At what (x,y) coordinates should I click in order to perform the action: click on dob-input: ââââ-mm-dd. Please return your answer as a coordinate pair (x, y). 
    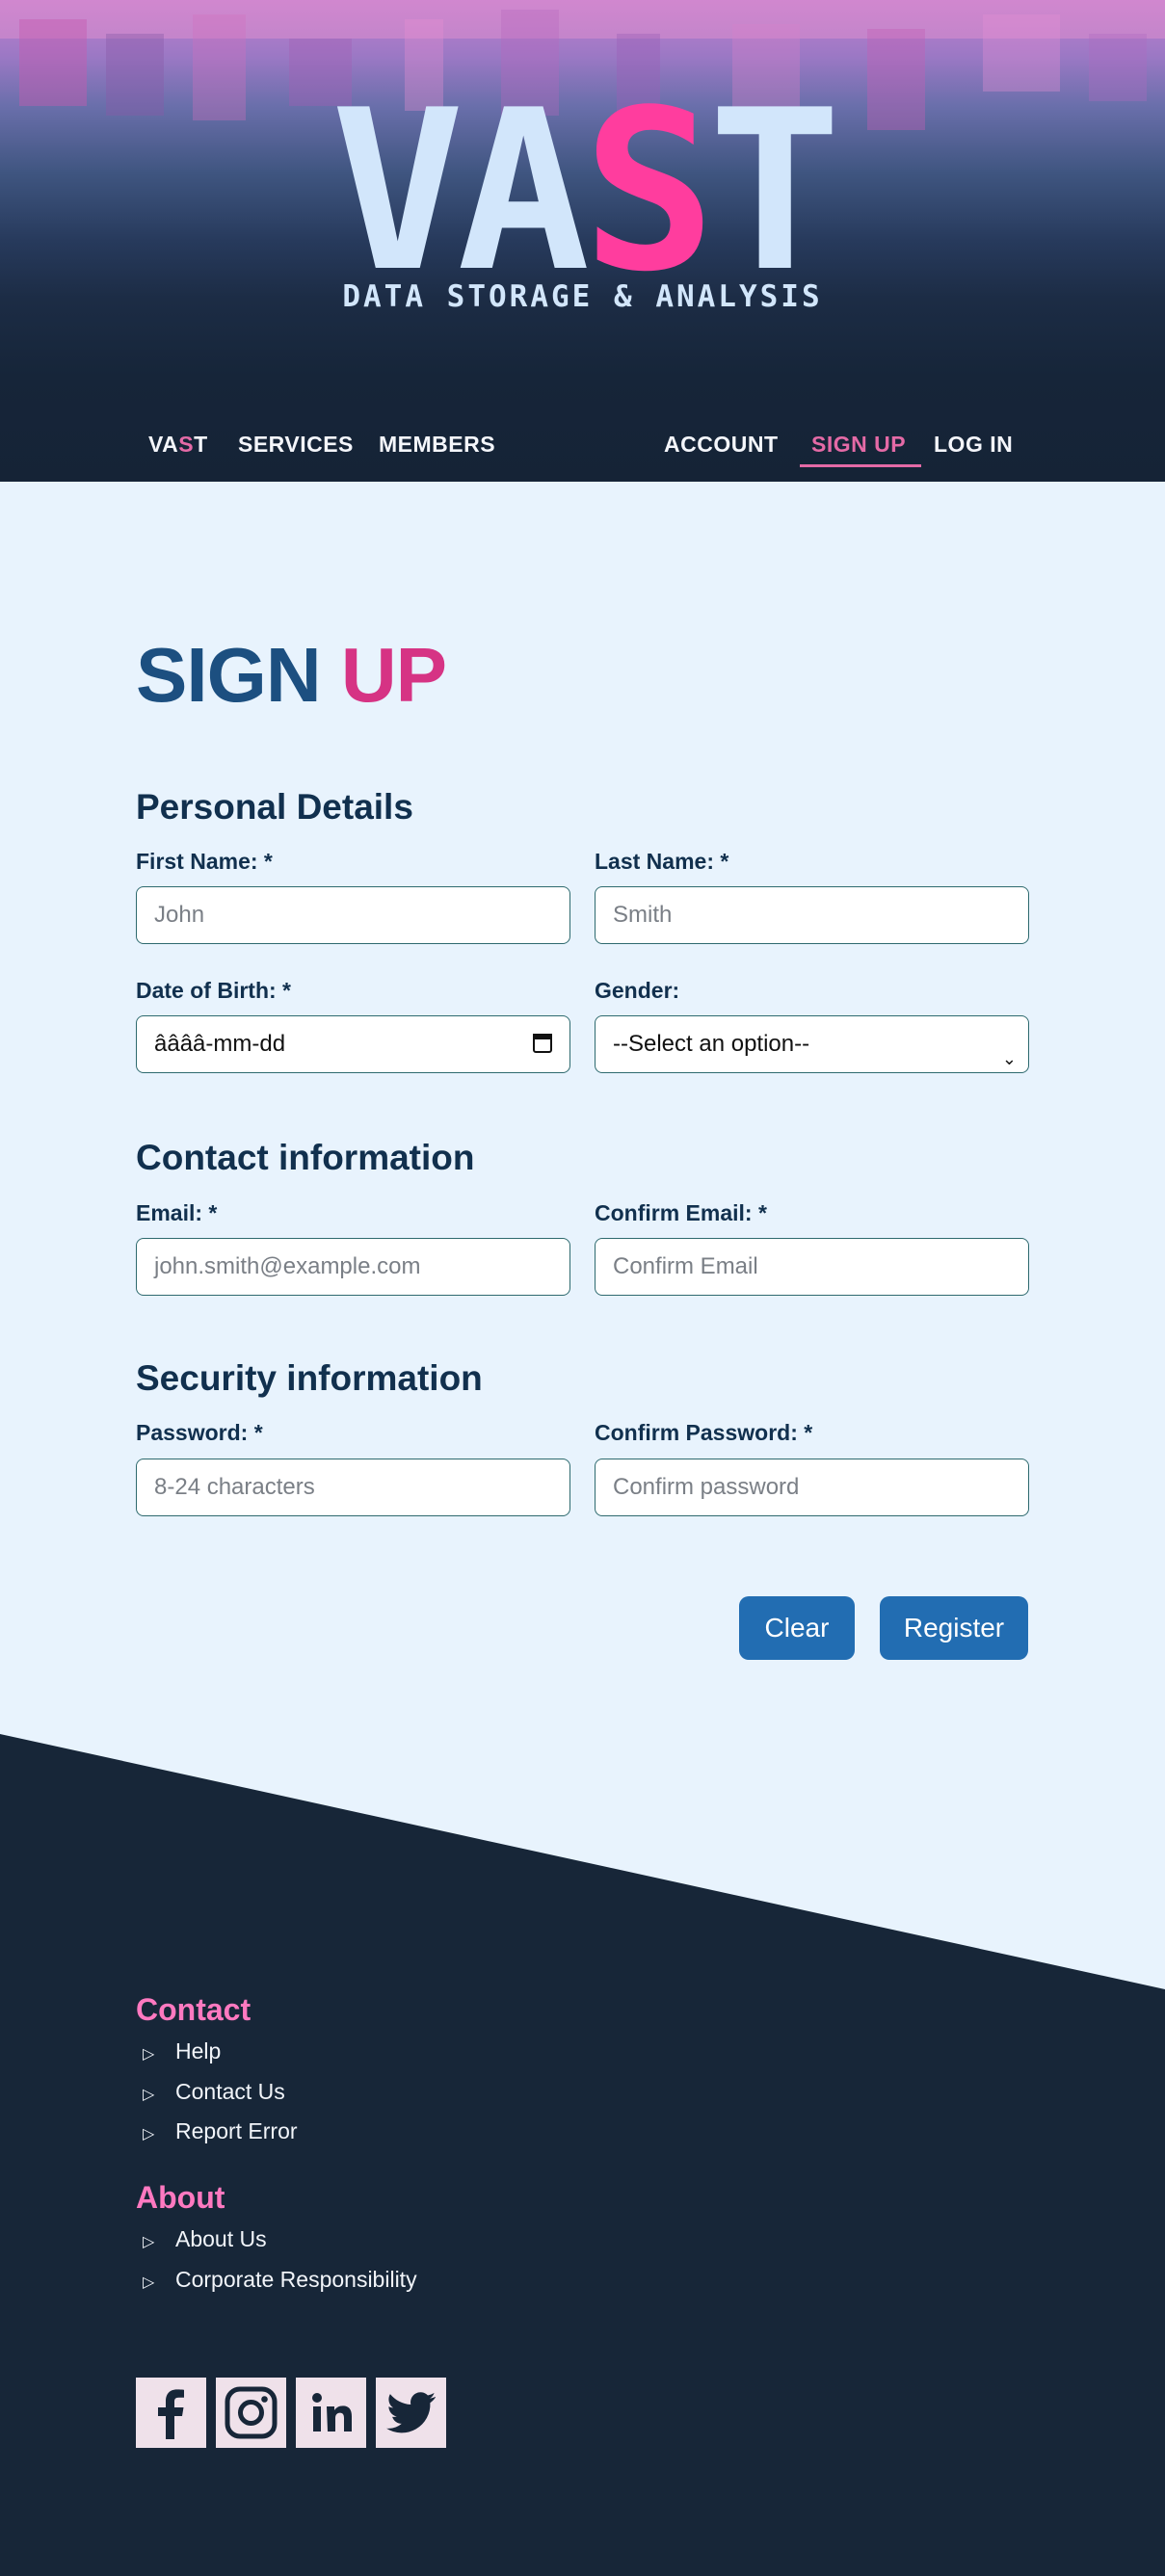
    Looking at the image, I should click on (353, 1044).